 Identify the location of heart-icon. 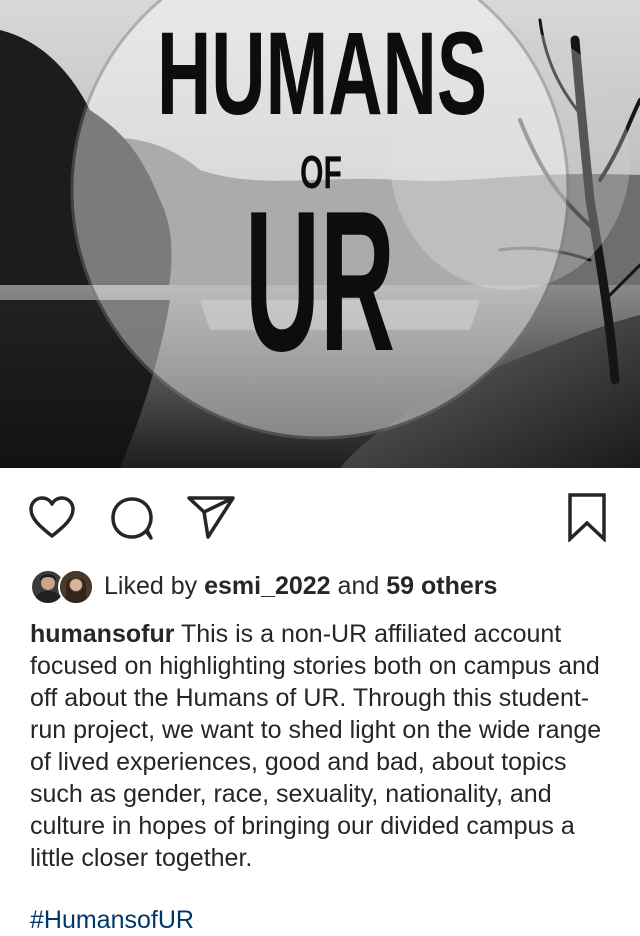
(52, 520).